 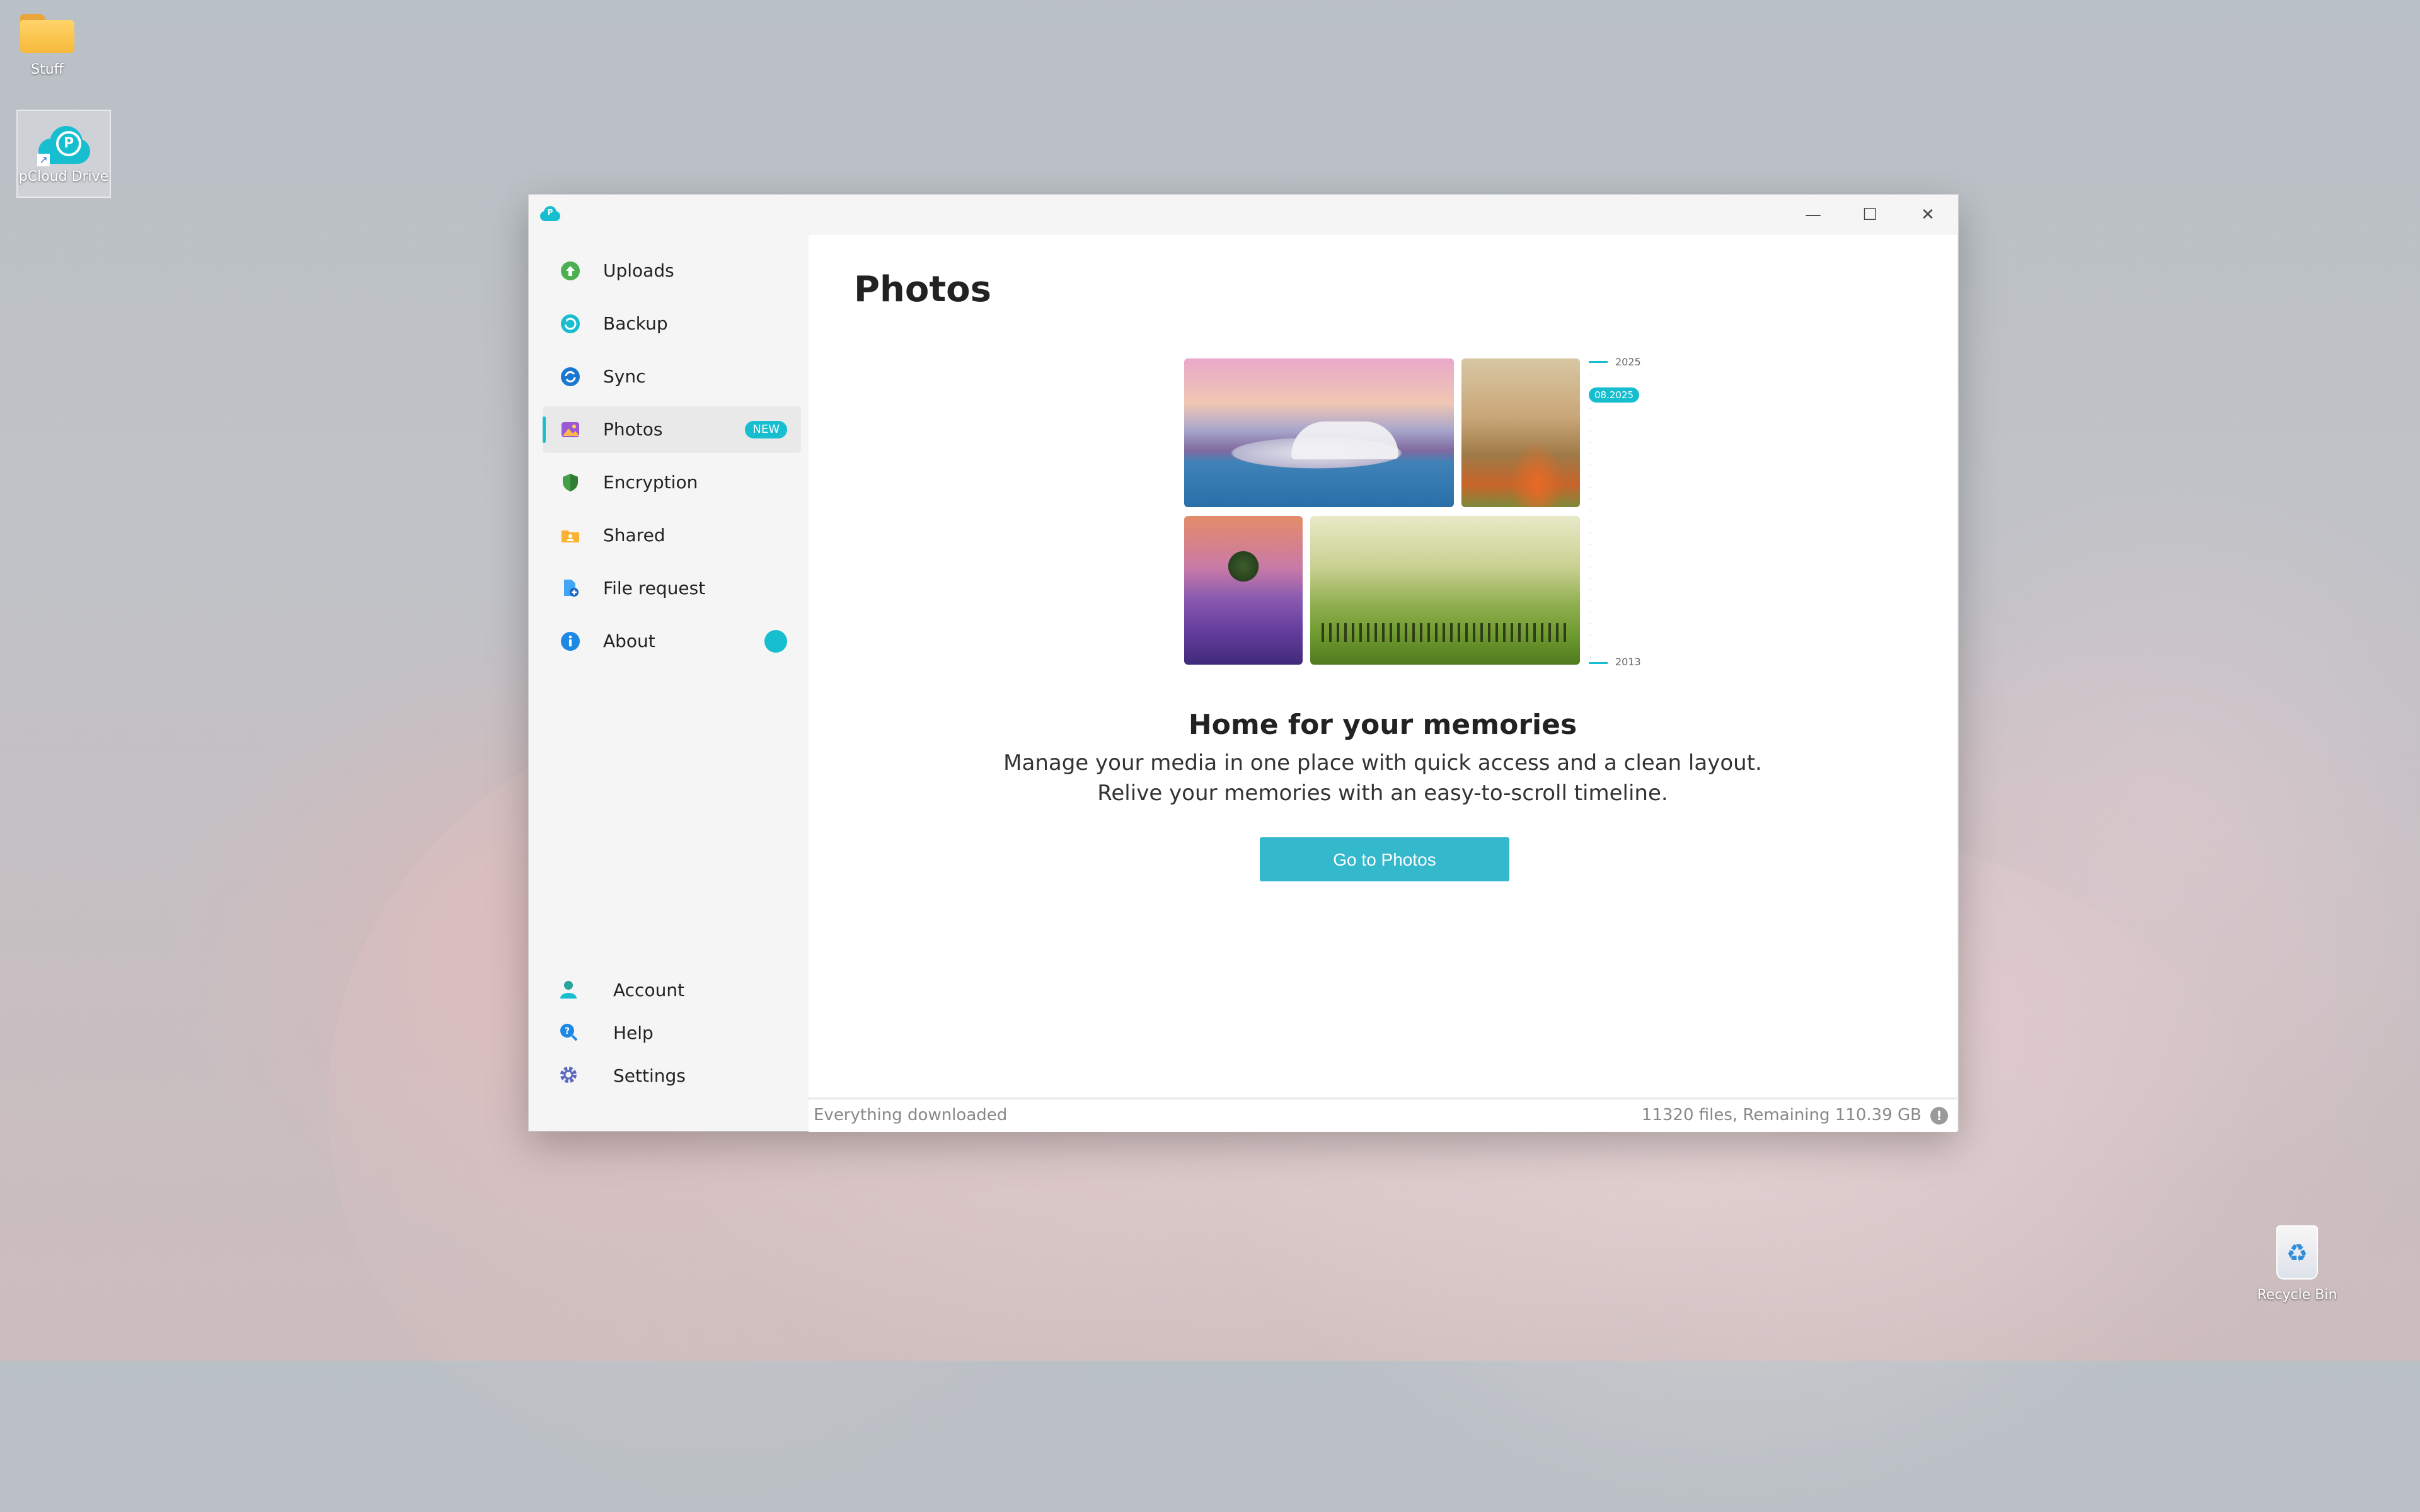 I want to click on sync-status-text: Everything downloaded, so click(x=911, y=1115).